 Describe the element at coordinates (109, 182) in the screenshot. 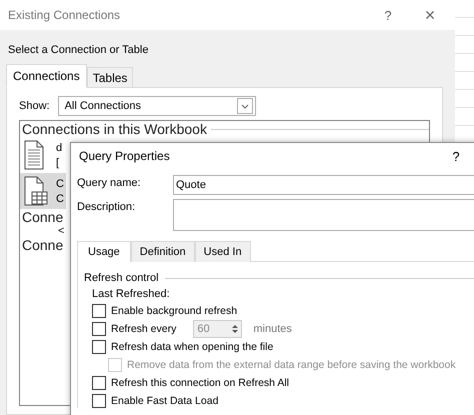

I see `field-label: Query name:` at that location.